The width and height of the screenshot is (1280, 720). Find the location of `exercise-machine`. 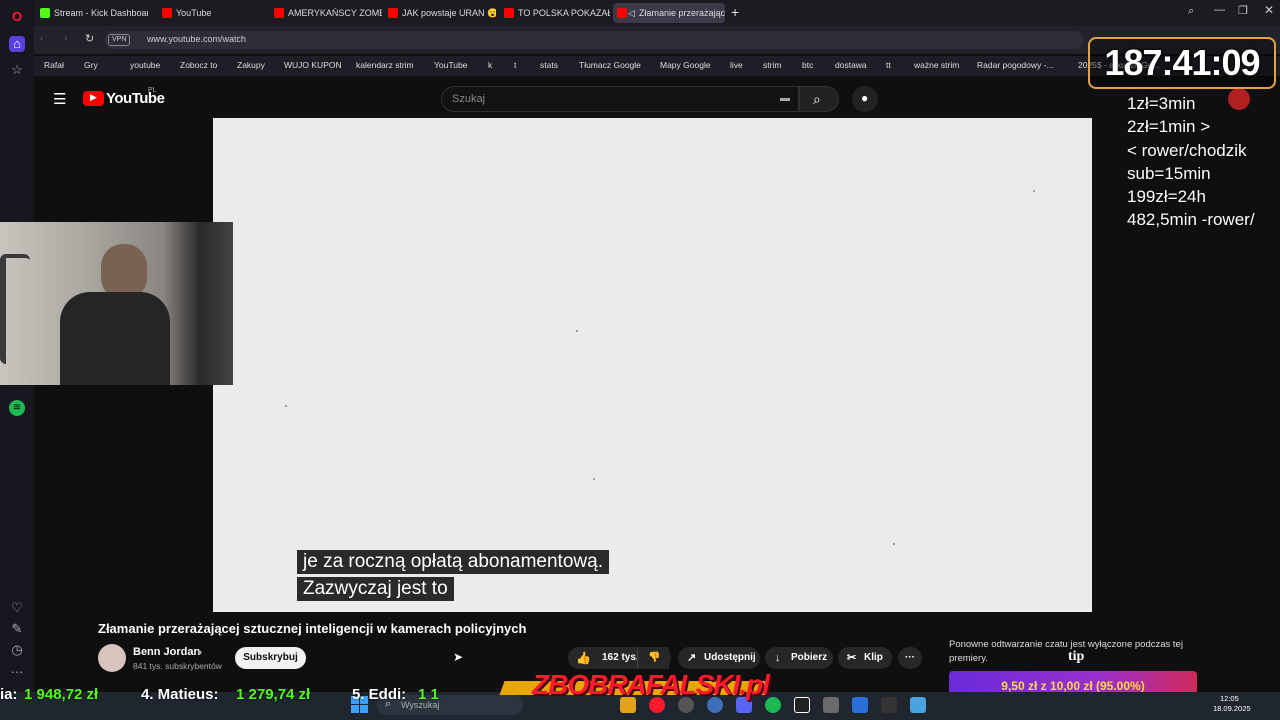

exercise-machine is located at coordinates (15, 309).